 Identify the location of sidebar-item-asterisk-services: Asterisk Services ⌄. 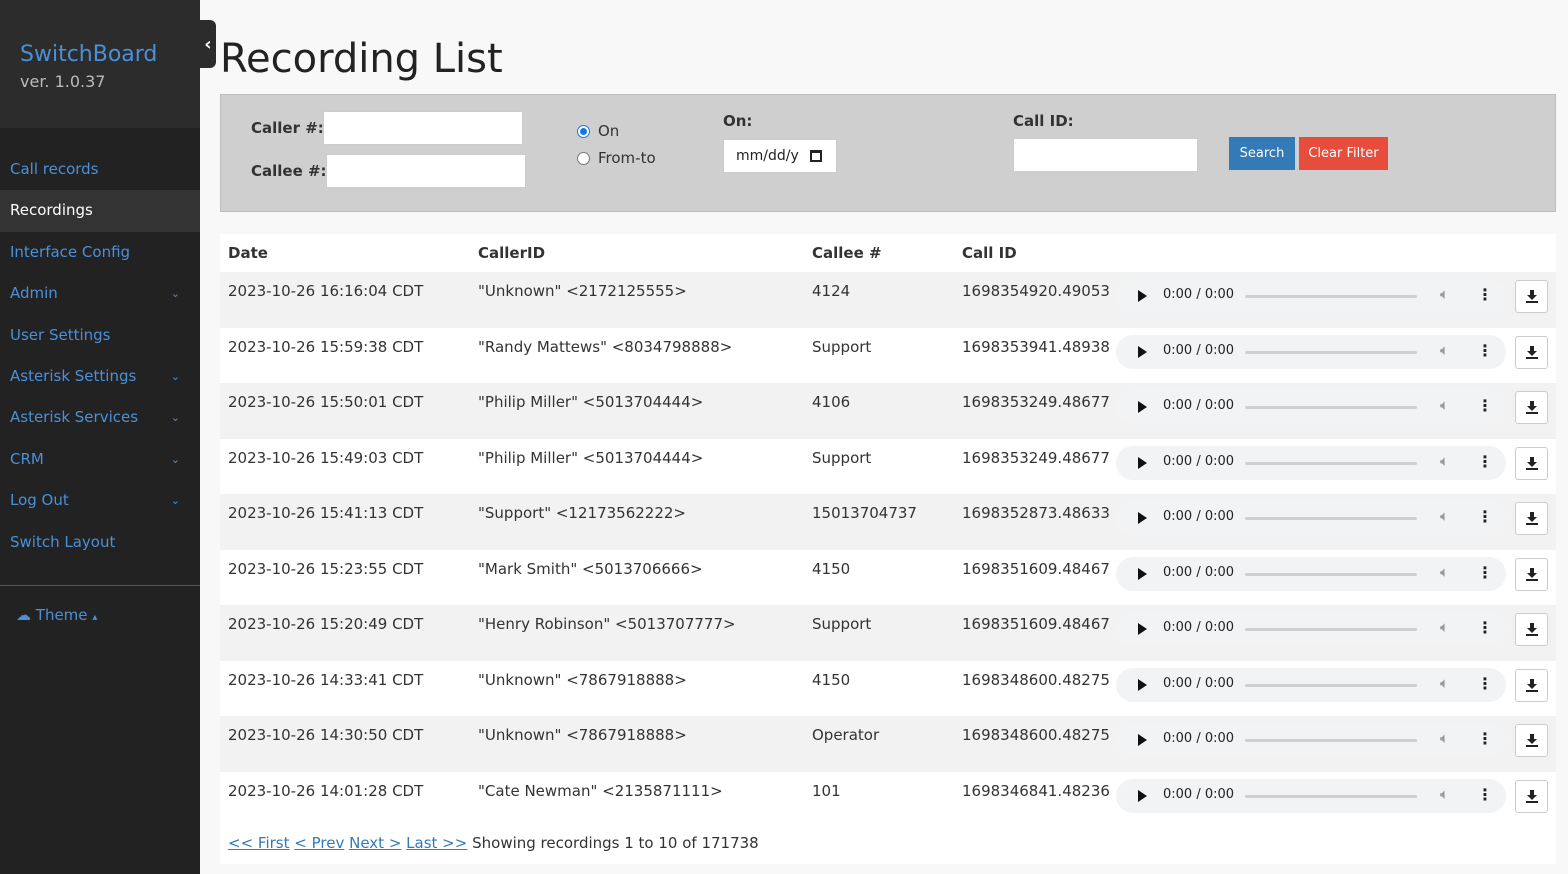
(100, 417).